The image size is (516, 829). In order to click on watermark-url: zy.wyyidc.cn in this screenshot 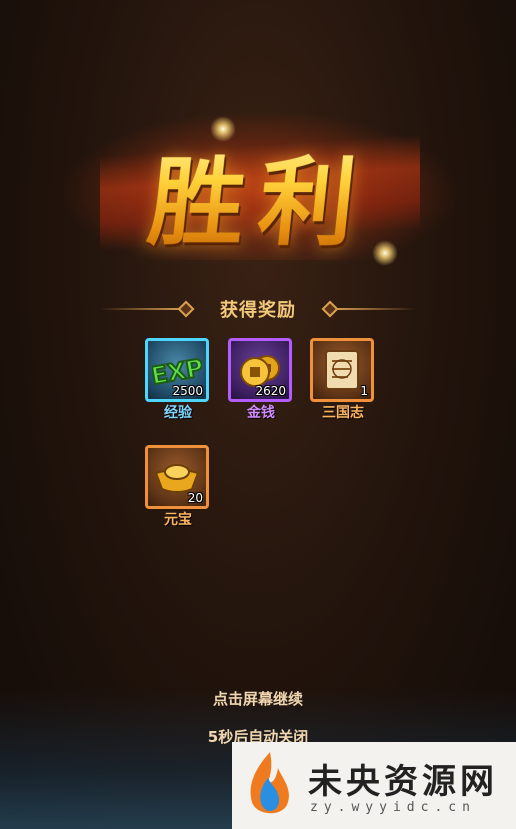, I will do `click(393, 807)`.